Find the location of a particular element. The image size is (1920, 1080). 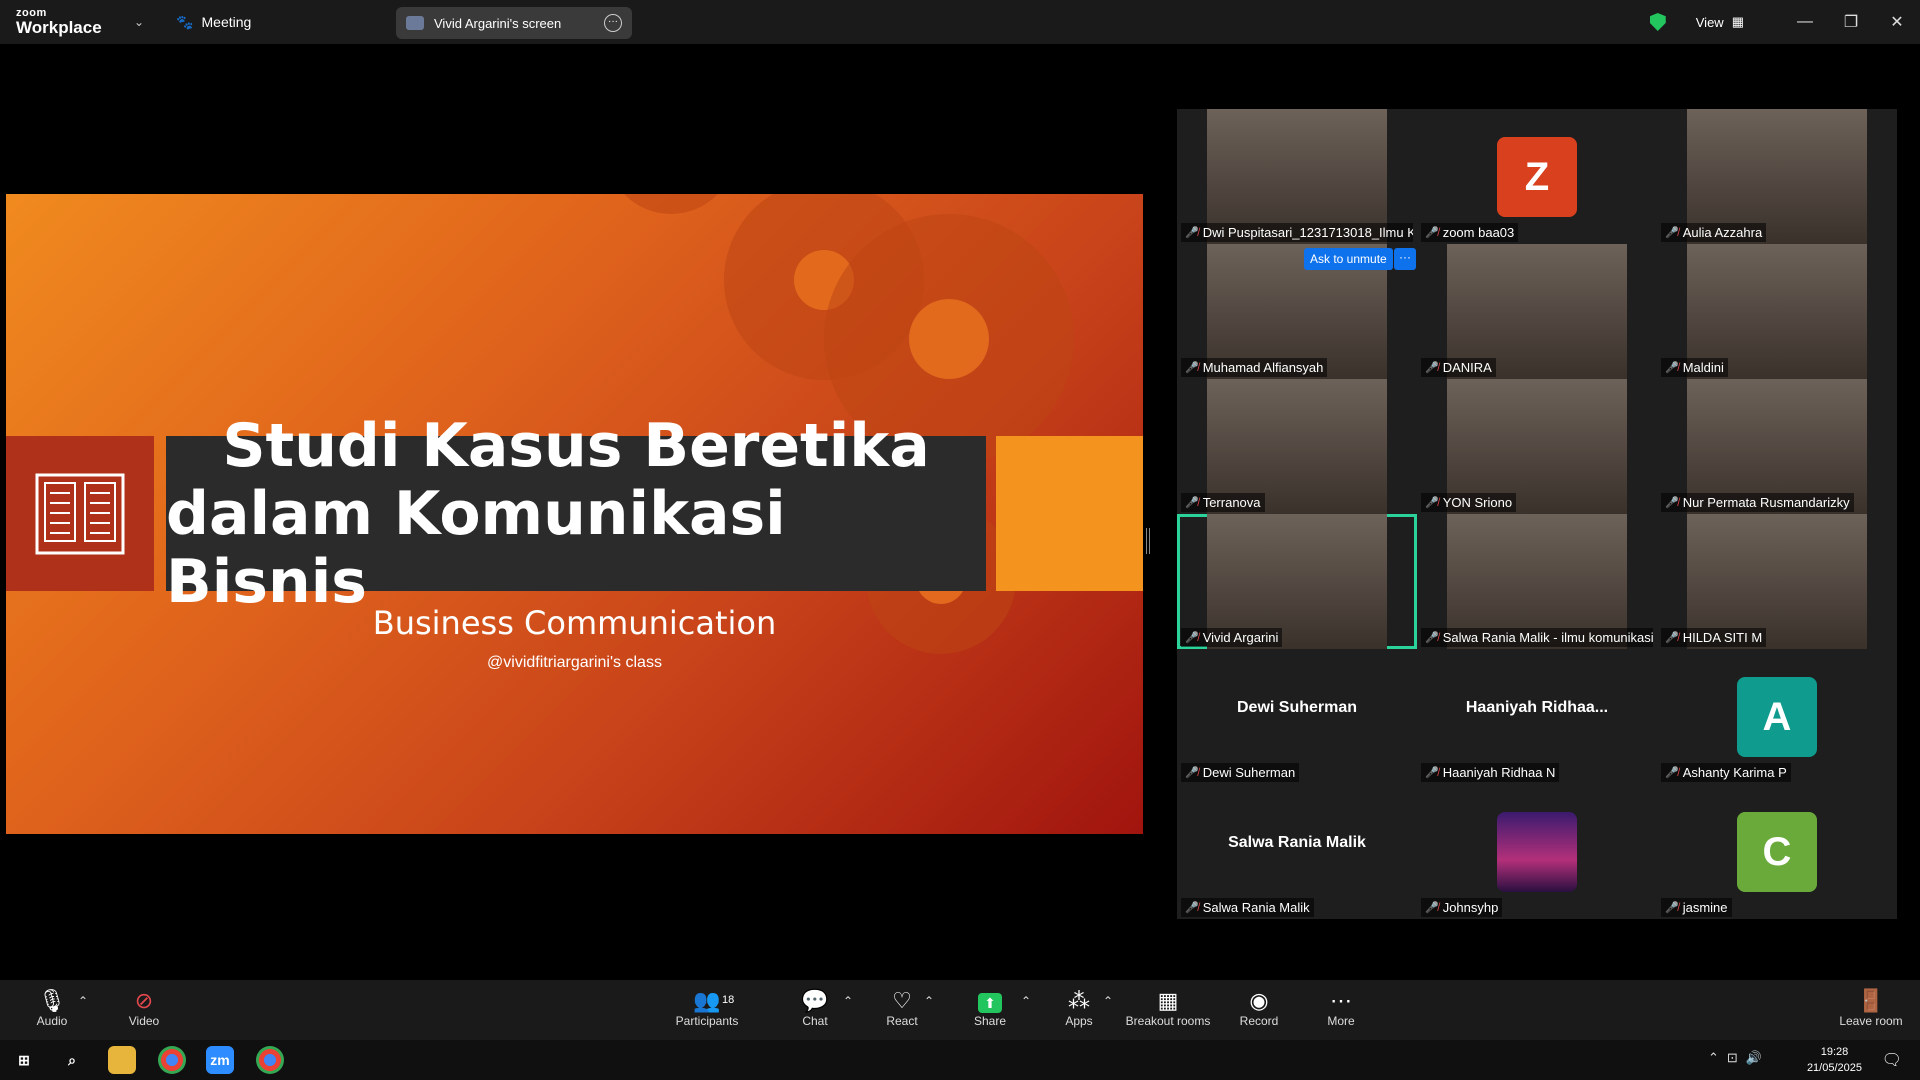

gear-decoration is located at coordinates (671, 204).